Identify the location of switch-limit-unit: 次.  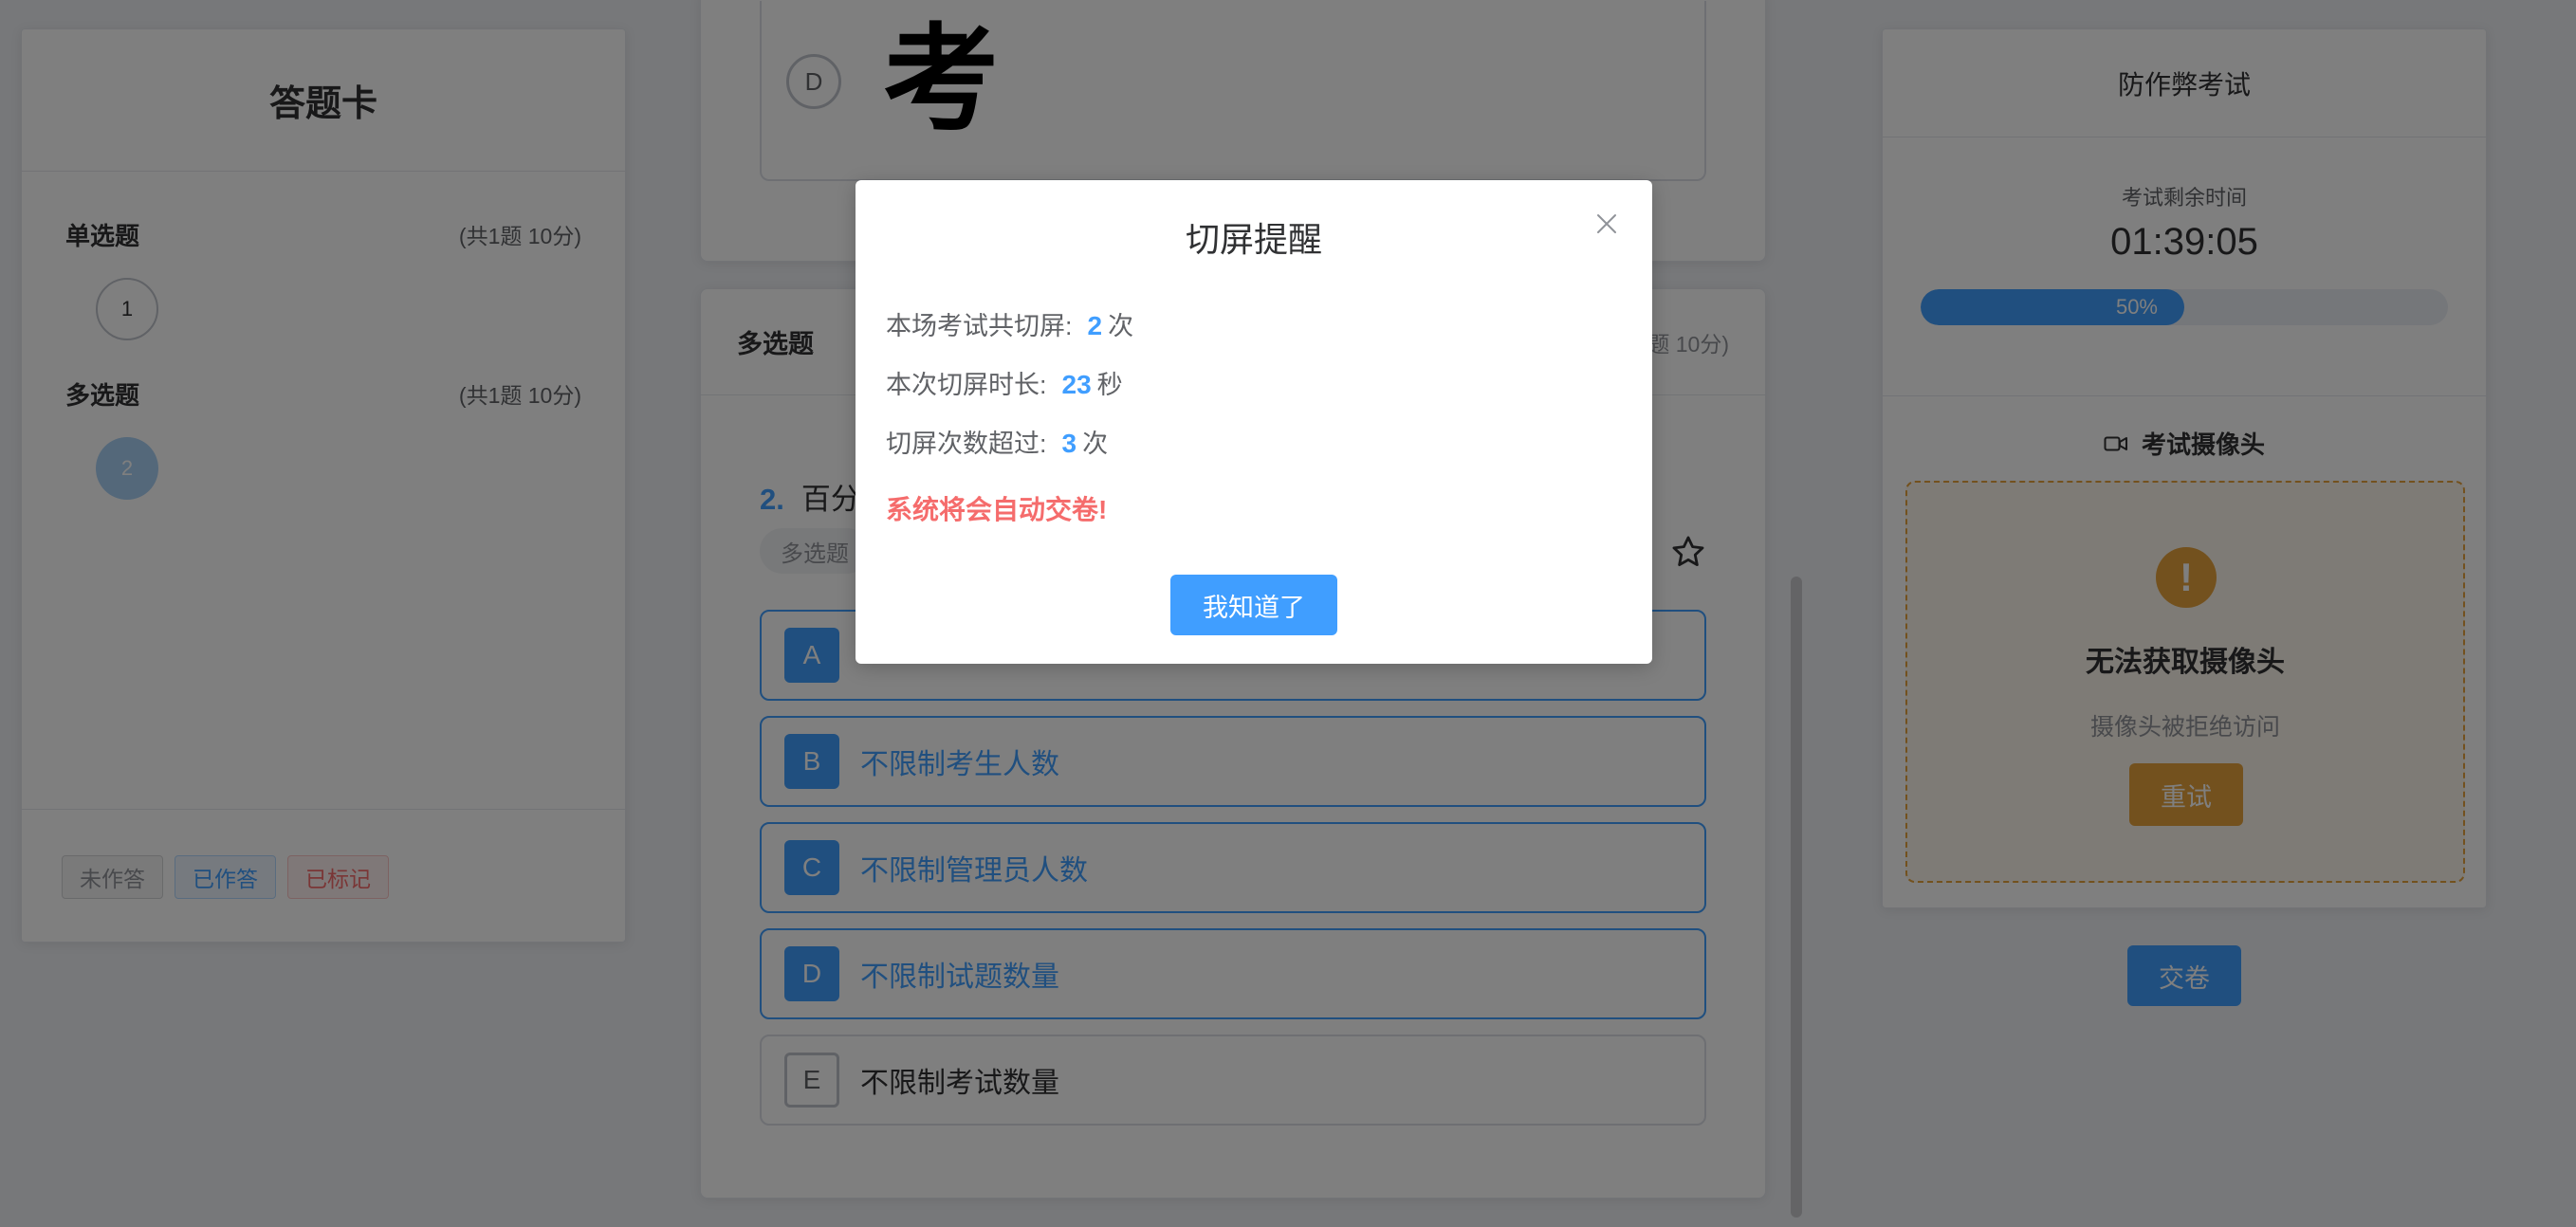
(1095, 444).